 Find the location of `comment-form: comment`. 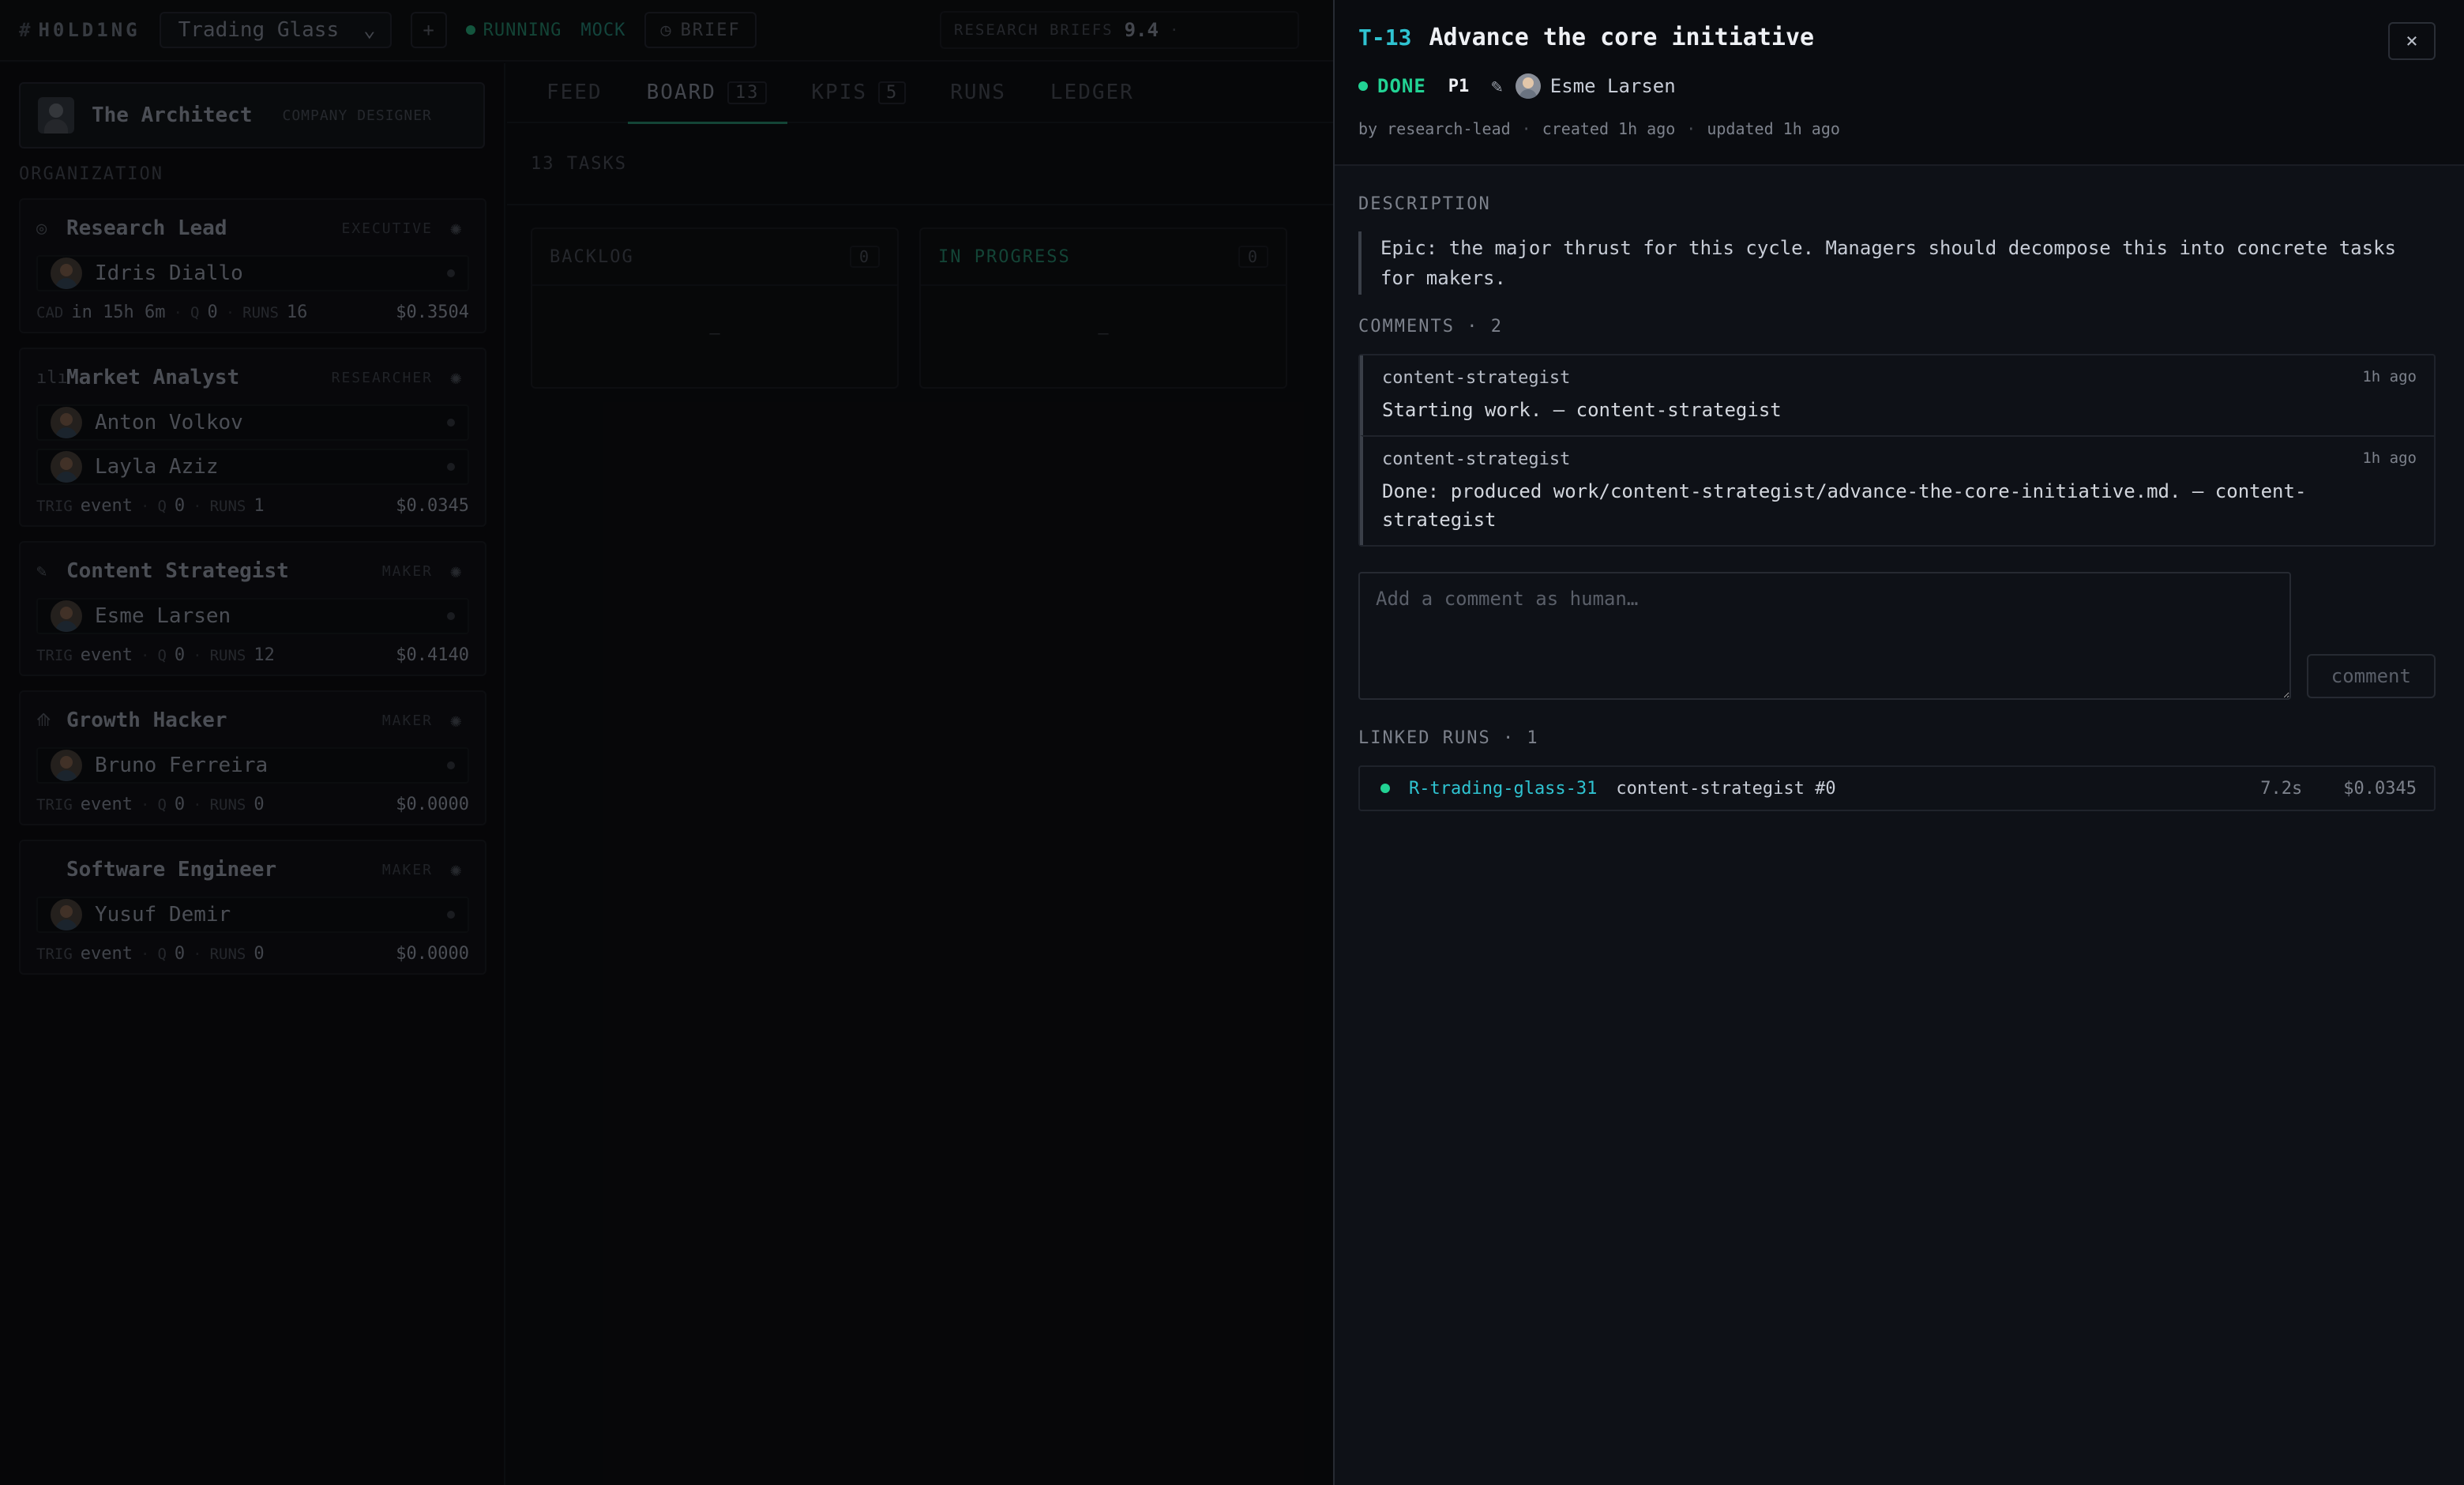

comment-form: comment is located at coordinates (1897, 636).